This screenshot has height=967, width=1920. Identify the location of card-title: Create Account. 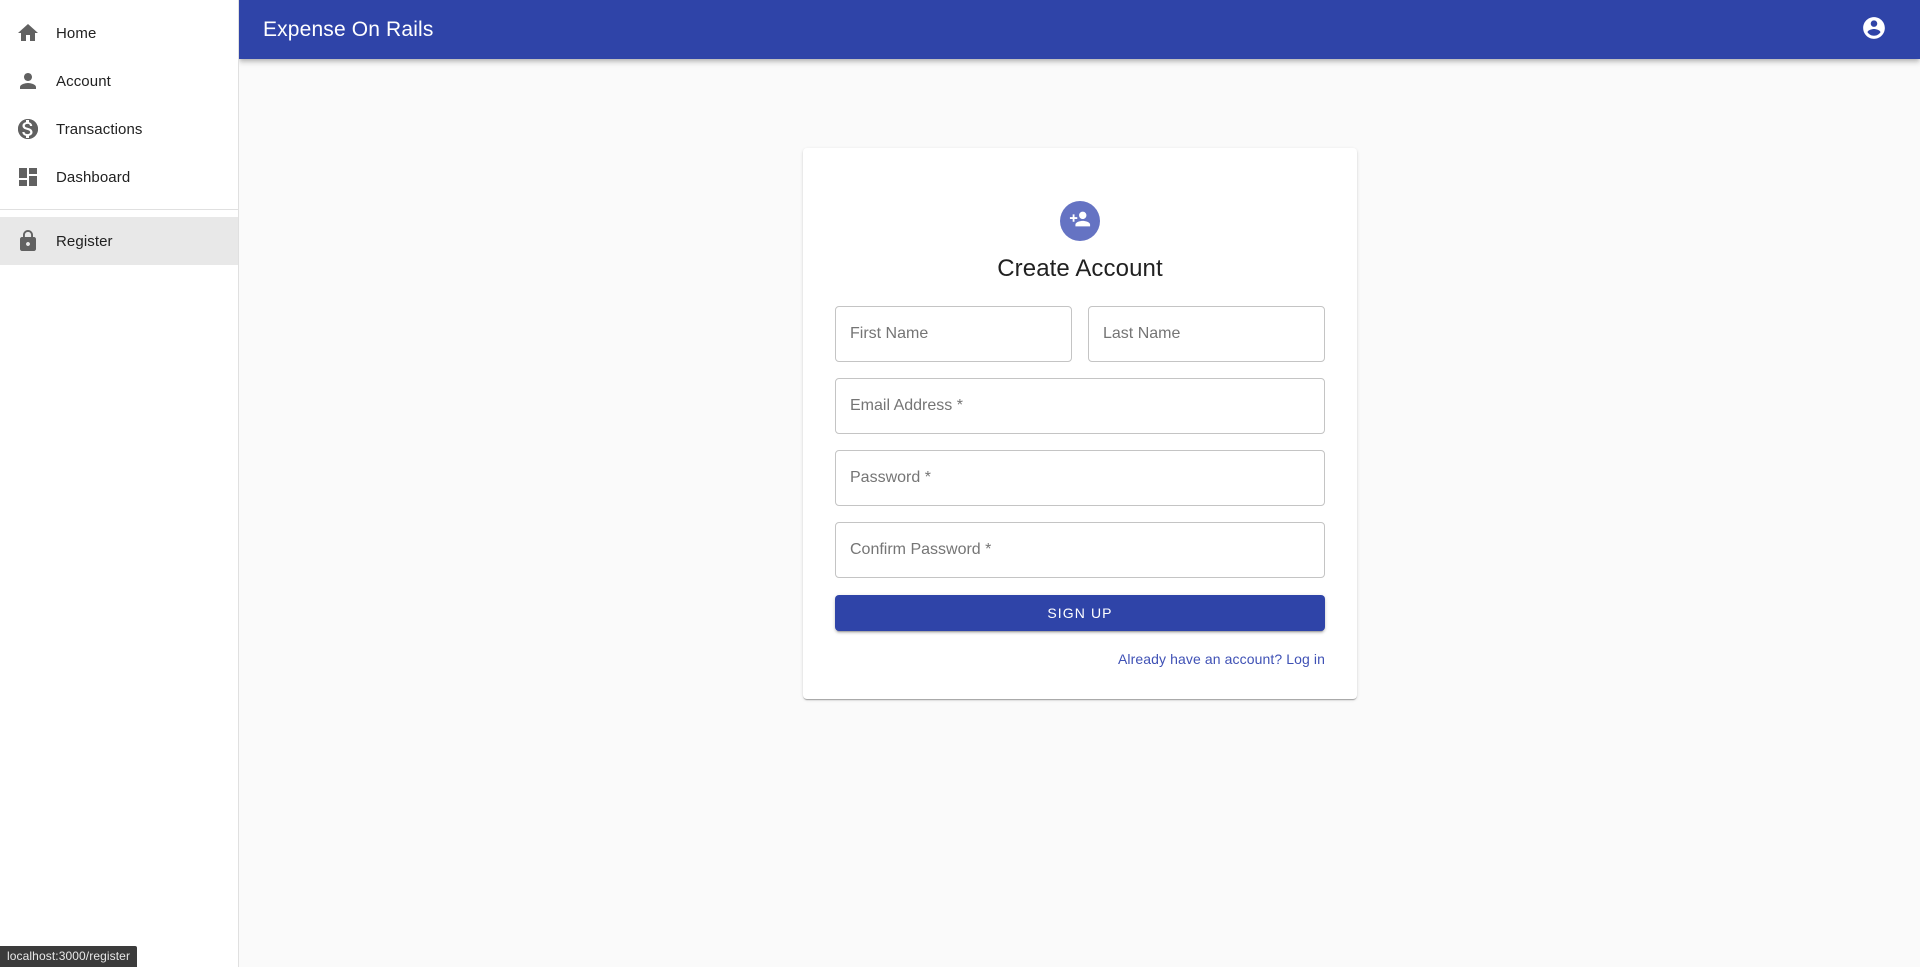
(1080, 268).